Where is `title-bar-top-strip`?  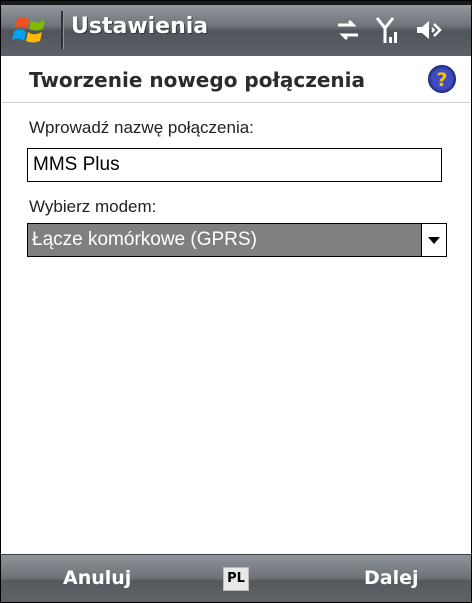 title-bar-top-strip is located at coordinates (236, 3).